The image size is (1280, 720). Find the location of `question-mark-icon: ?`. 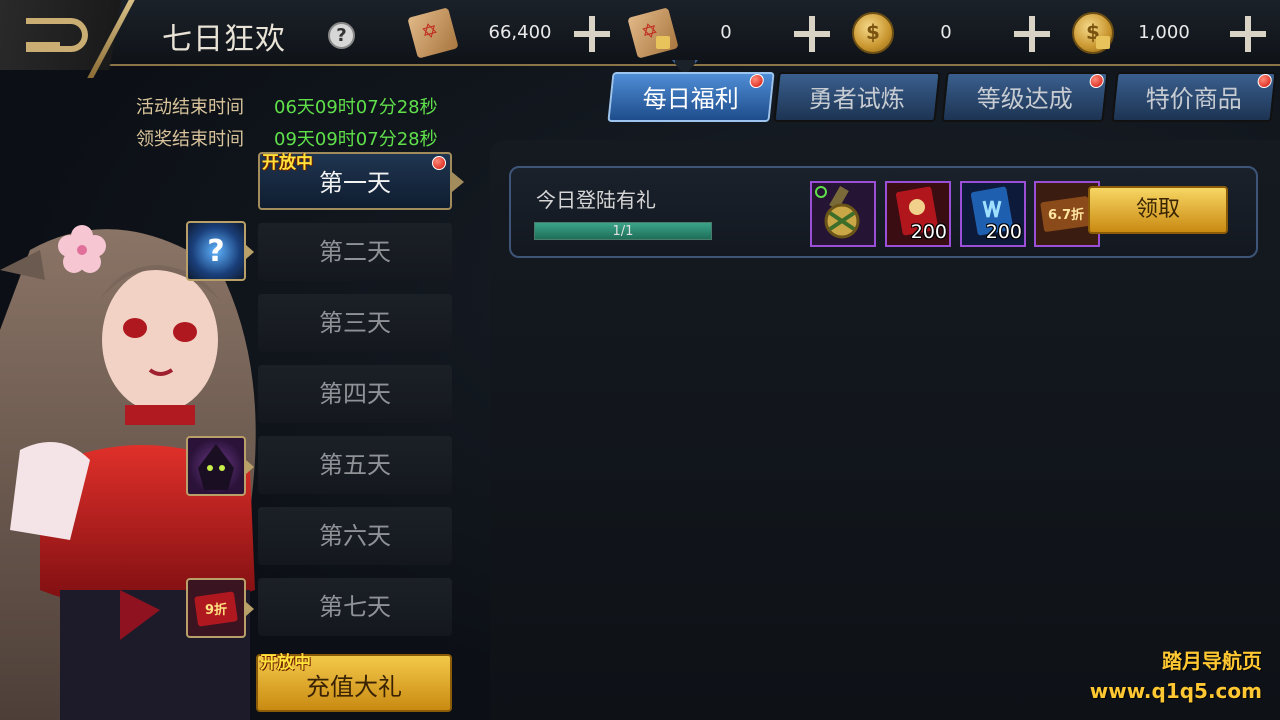

question-mark-icon: ? is located at coordinates (341, 35).